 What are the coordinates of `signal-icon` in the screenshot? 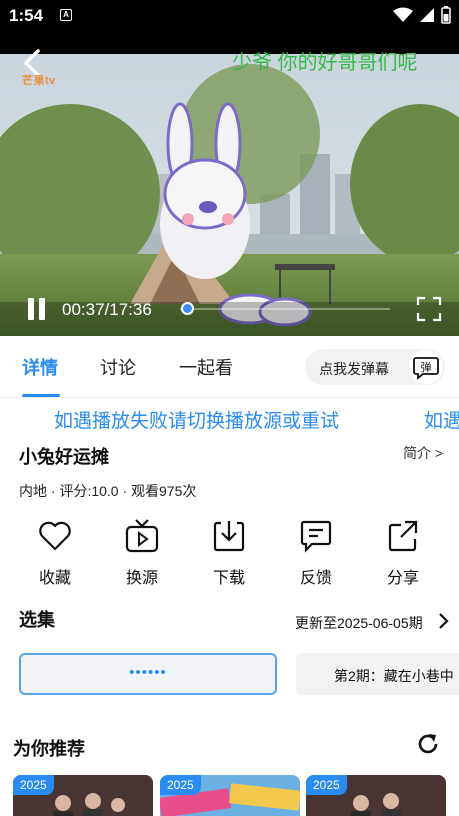 It's located at (427, 15).